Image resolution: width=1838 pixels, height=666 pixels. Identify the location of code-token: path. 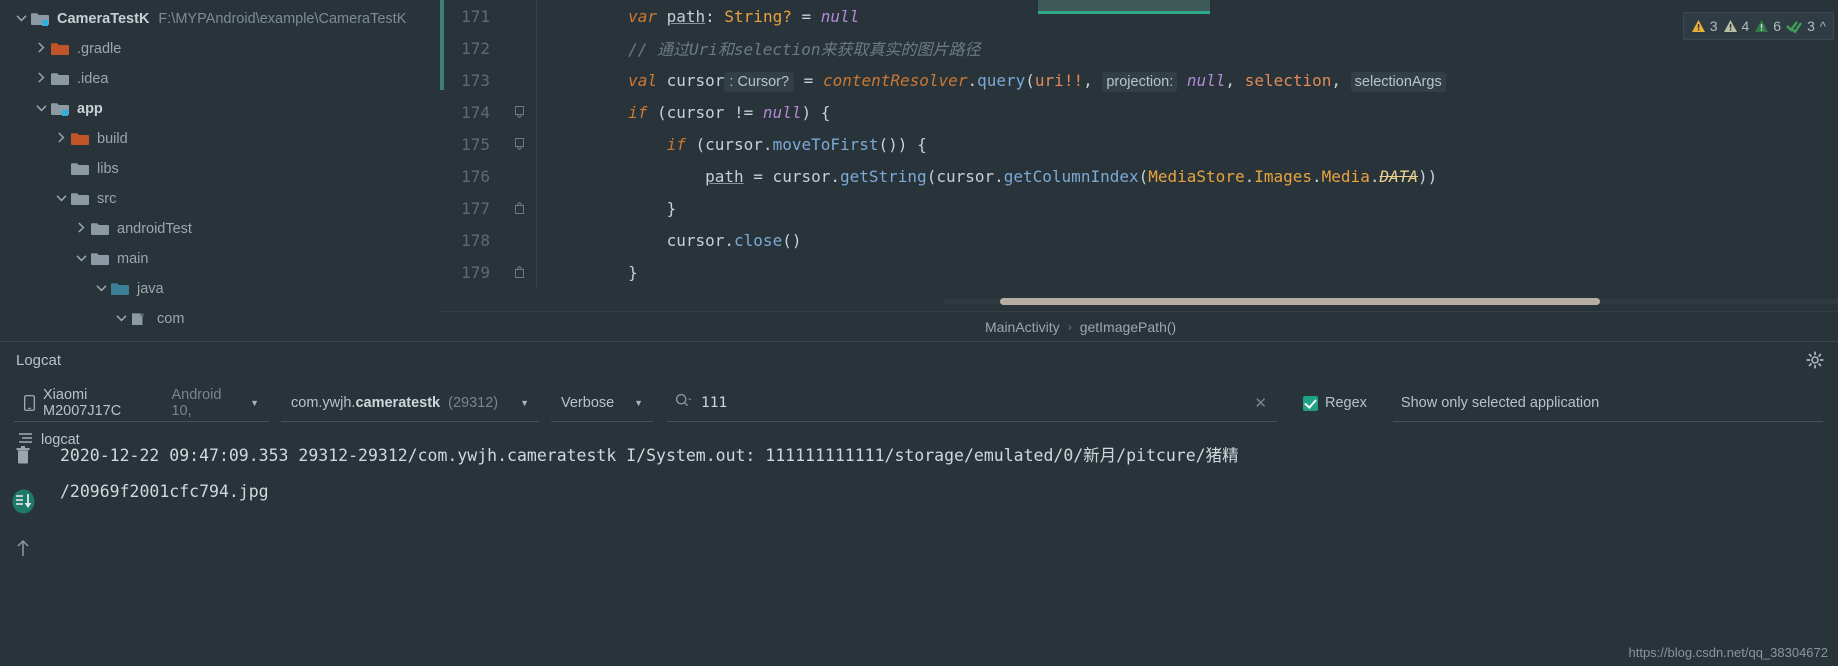
(686, 16).